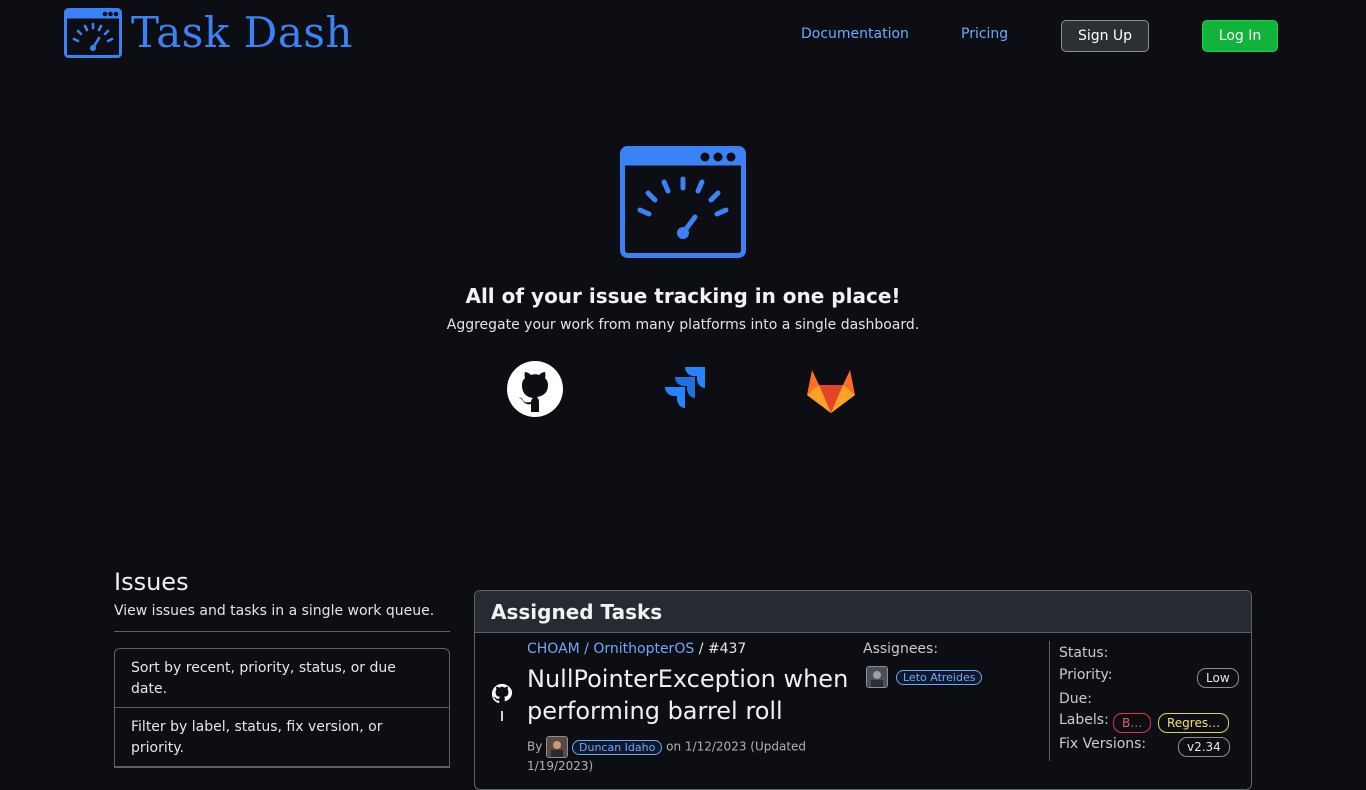 This screenshot has width=1366, height=790. What do you see at coordinates (151, 582) in the screenshot?
I see `issues-title: Issues` at bounding box center [151, 582].